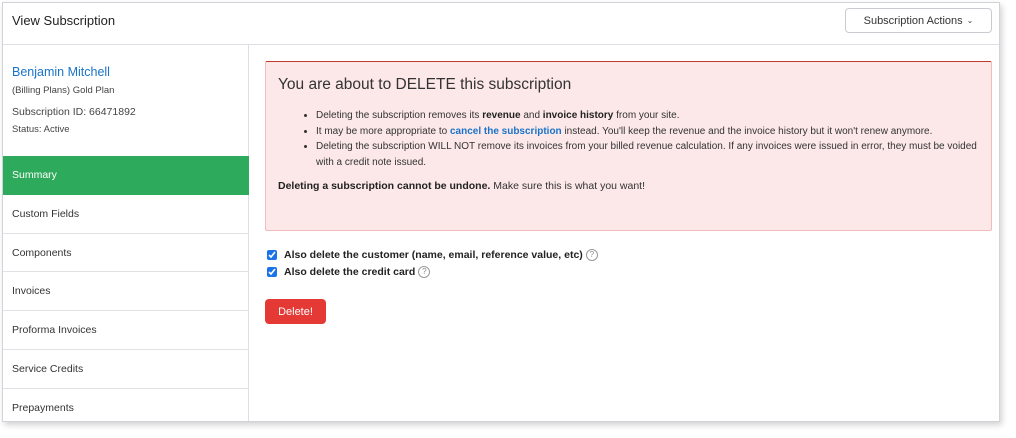 The image size is (1016, 438). What do you see at coordinates (126, 253) in the screenshot?
I see `sidebar-item-components: Components` at bounding box center [126, 253].